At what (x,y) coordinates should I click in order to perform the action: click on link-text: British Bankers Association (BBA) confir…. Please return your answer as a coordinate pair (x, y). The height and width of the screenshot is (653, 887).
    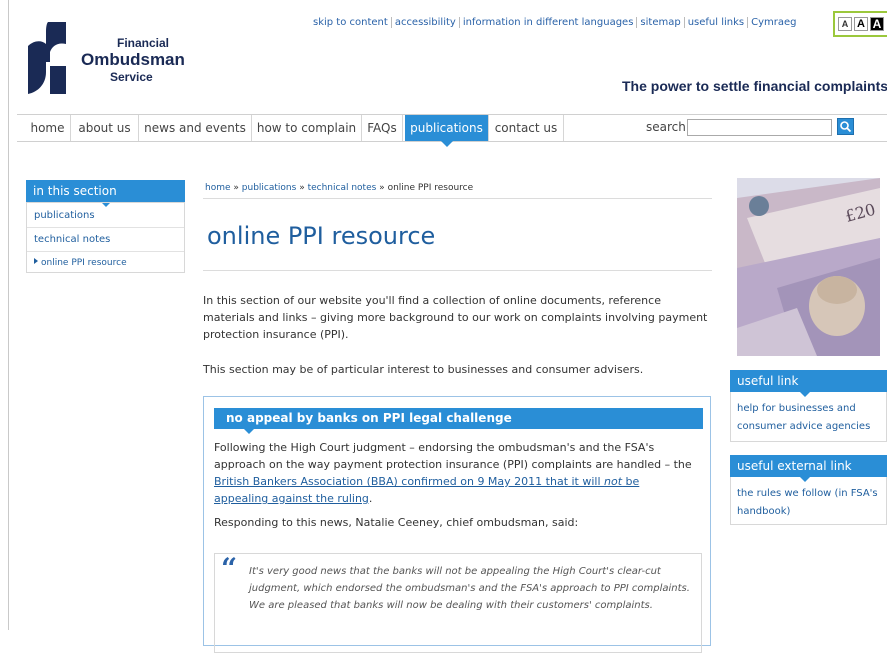
    Looking at the image, I should click on (409, 481).